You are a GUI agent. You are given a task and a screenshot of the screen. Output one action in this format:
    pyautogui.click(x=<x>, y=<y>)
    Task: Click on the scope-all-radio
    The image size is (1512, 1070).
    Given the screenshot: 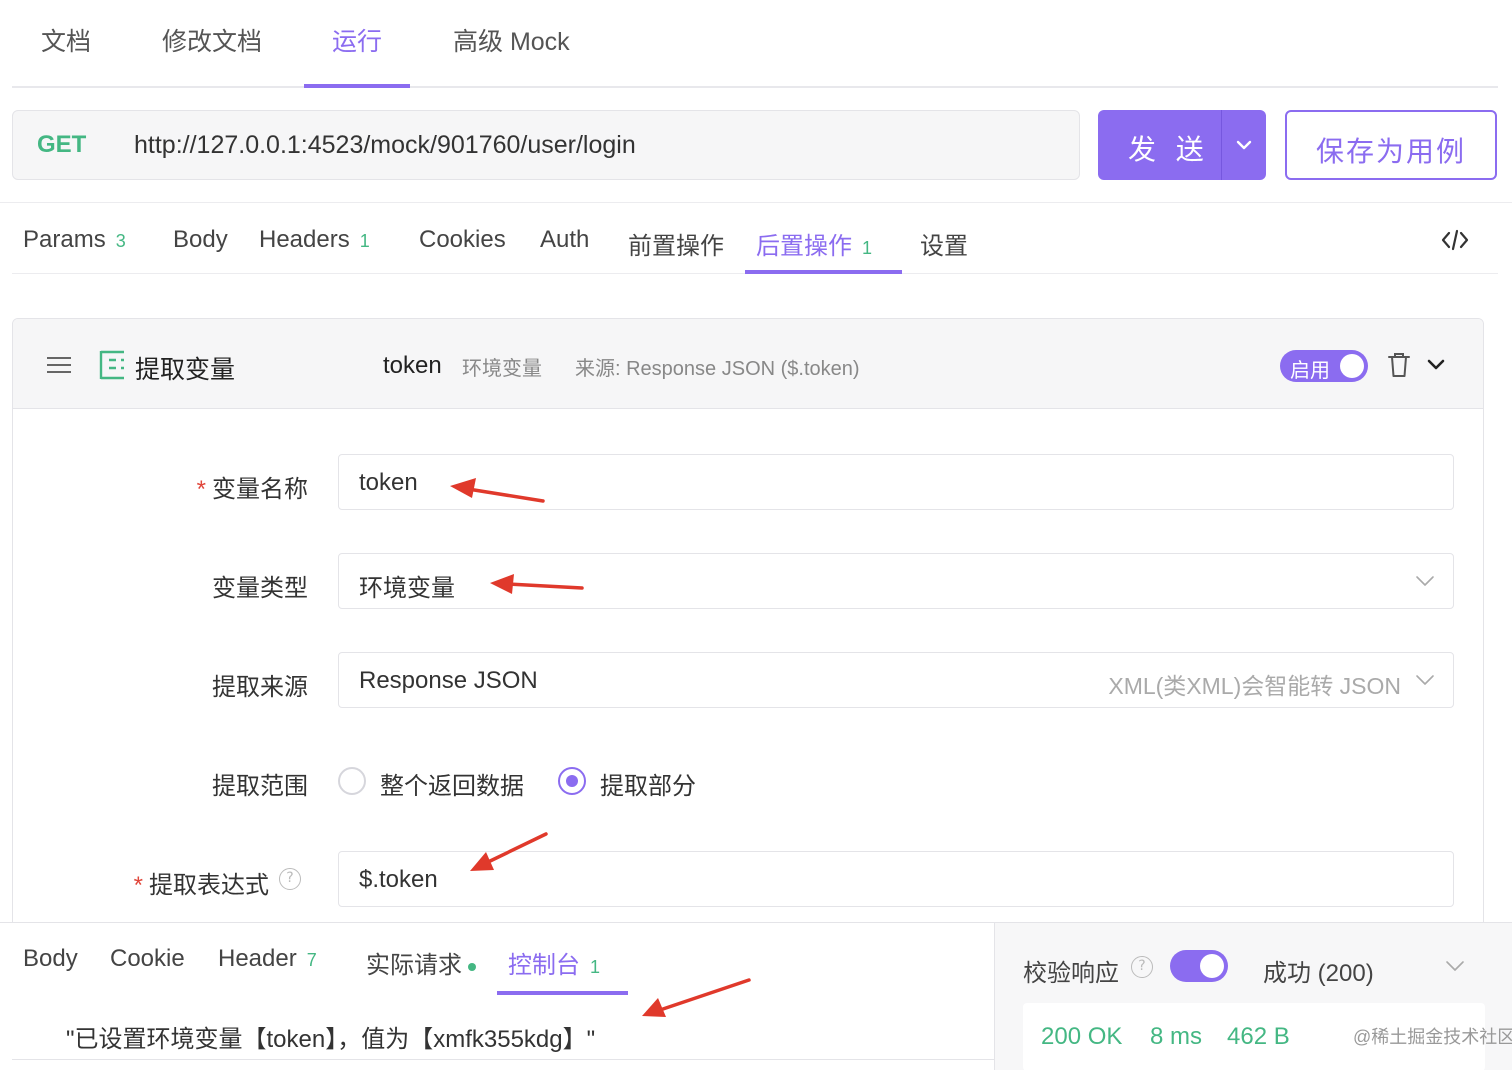 What is the action you would take?
    pyautogui.click(x=352, y=781)
    